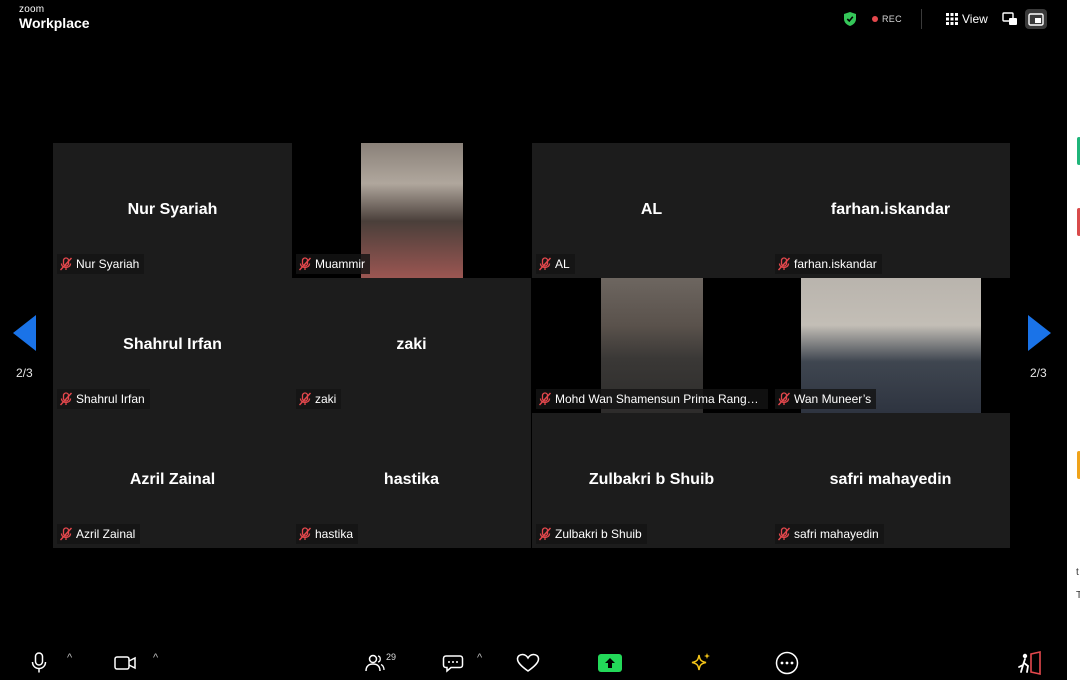 This screenshot has height=680, width=1080. I want to click on reactions-button, so click(528, 663).